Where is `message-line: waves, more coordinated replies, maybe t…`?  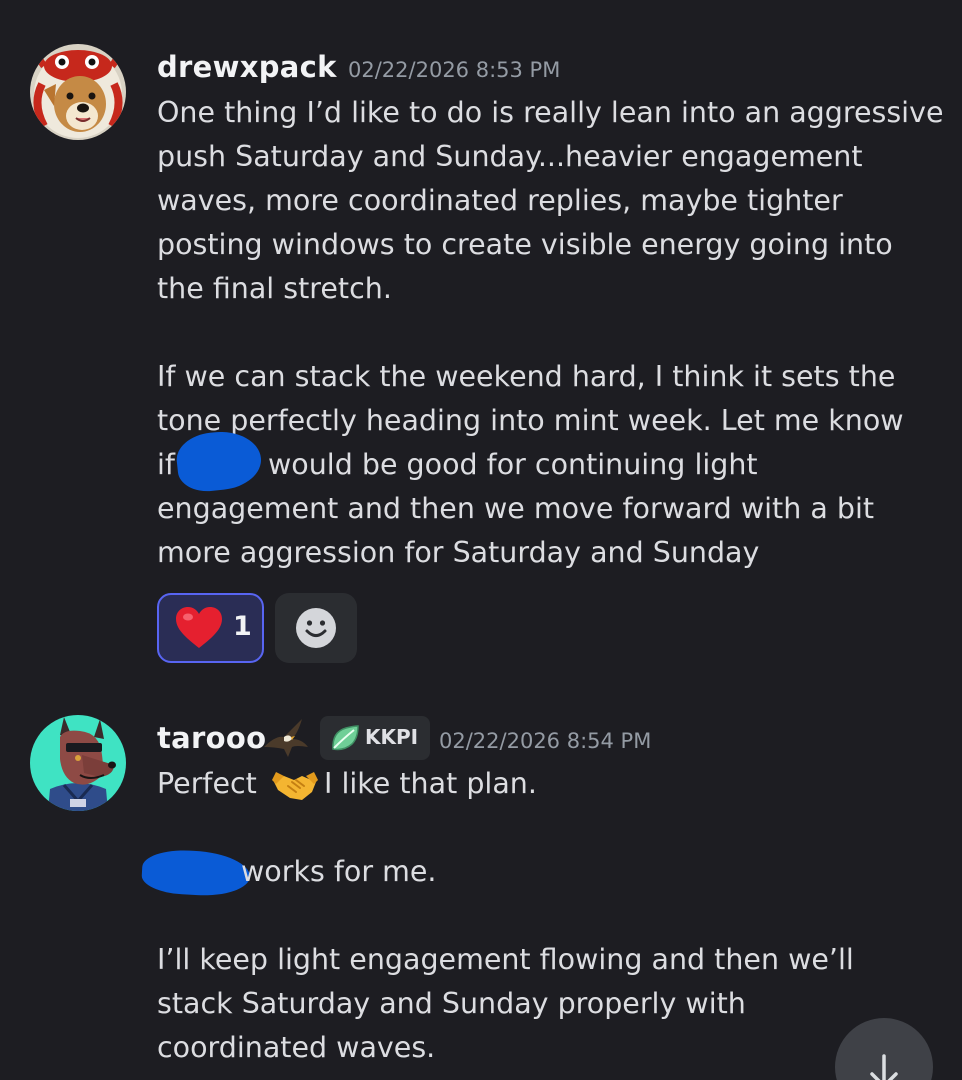
message-line: waves, more coordinated replies, maybe t… is located at coordinates (500, 200).